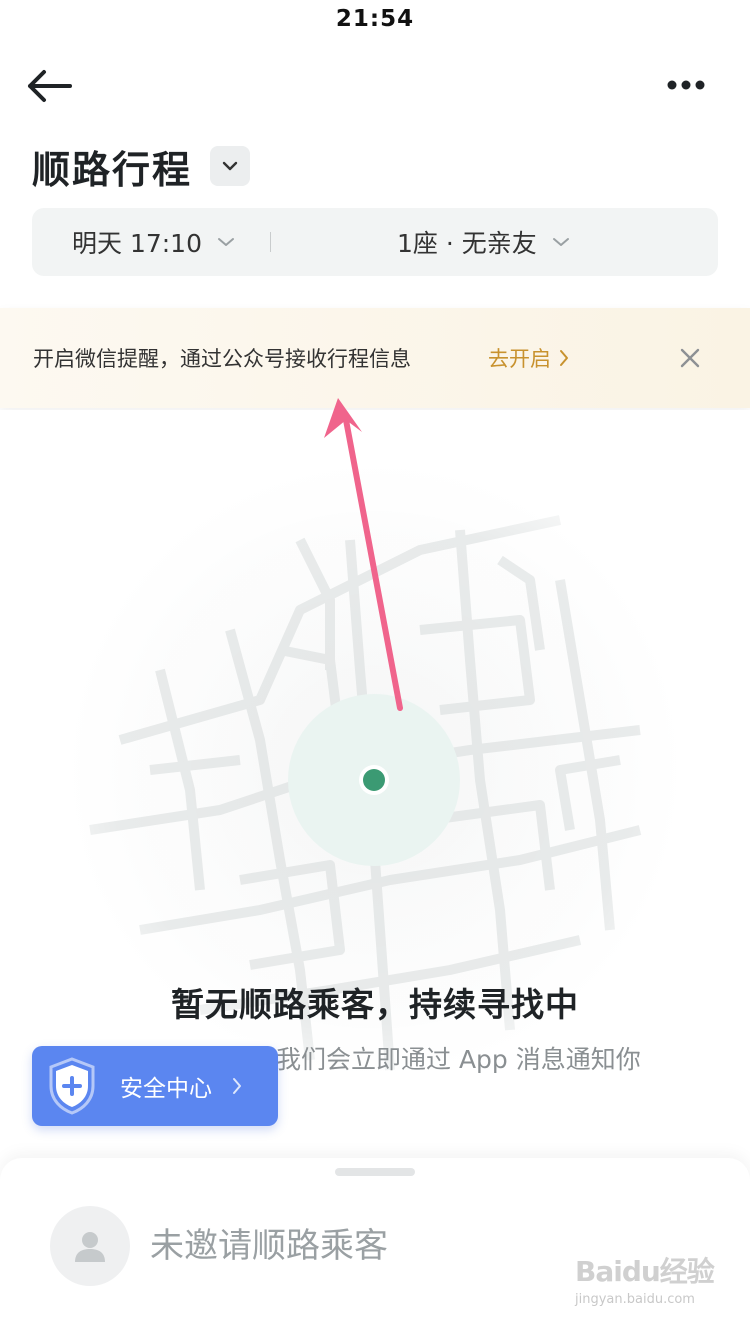  I want to click on page-title: 顺路行程, so click(112, 169).